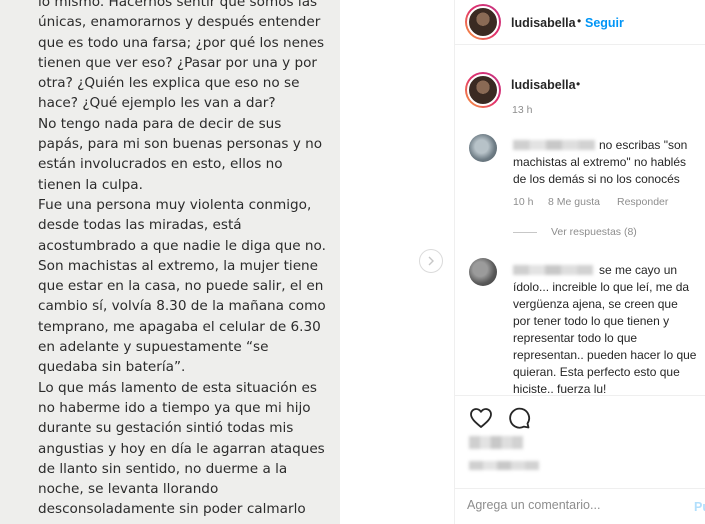 The image size is (705, 524). Describe the element at coordinates (483, 22) in the screenshot. I see `avatar` at that location.